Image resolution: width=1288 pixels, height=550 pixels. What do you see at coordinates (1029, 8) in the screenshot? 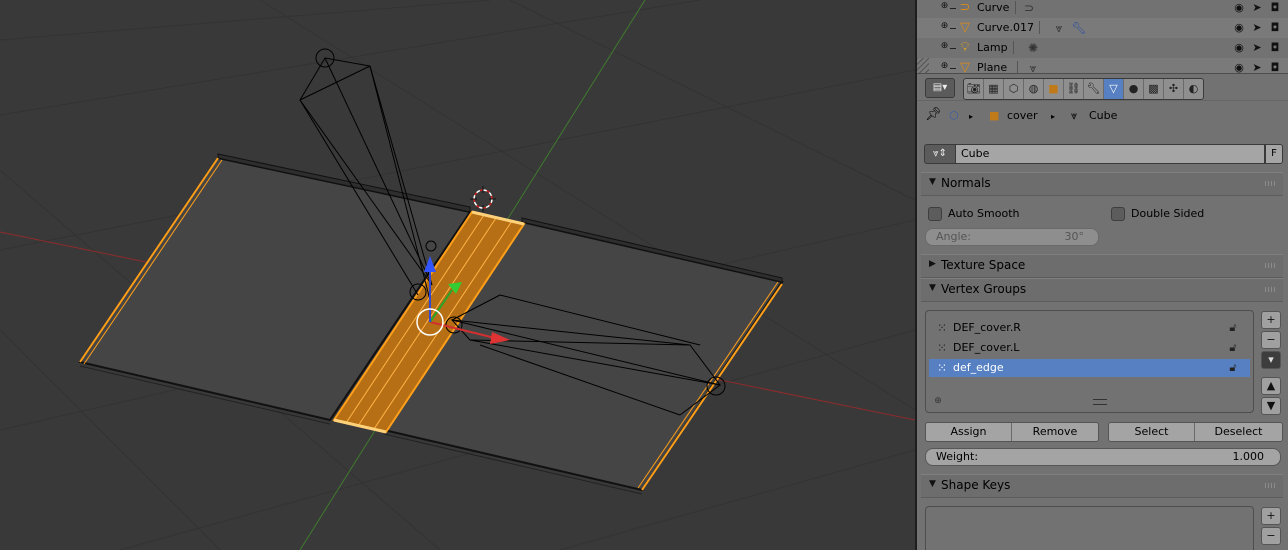
I see `curve-data-icon: ⊃` at bounding box center [1029, 8].